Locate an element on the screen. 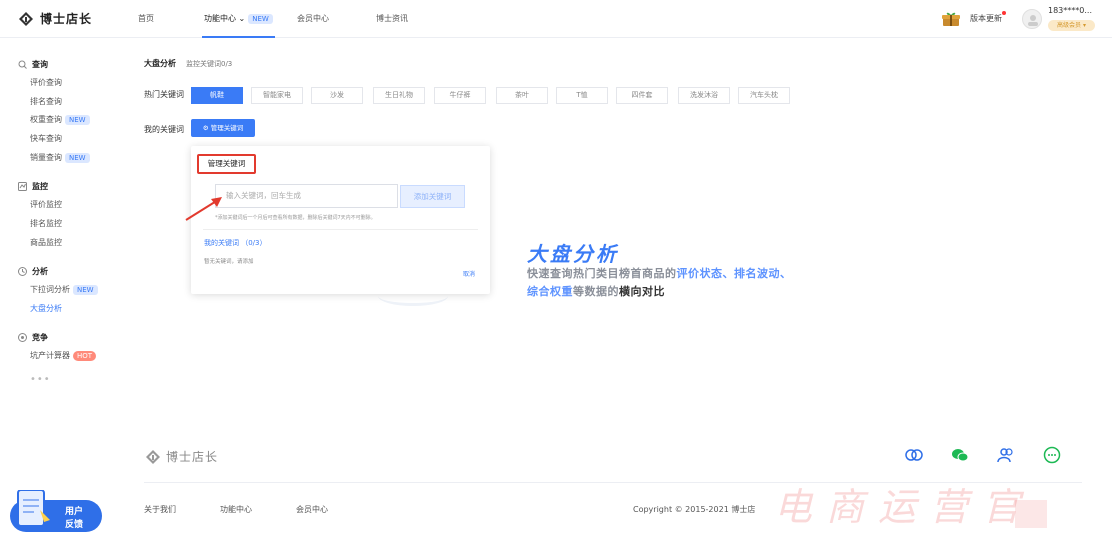 This screenshot has height=542, width=1112. sidebar-section-analysis: 分析 is located at coordinates (33, 271).